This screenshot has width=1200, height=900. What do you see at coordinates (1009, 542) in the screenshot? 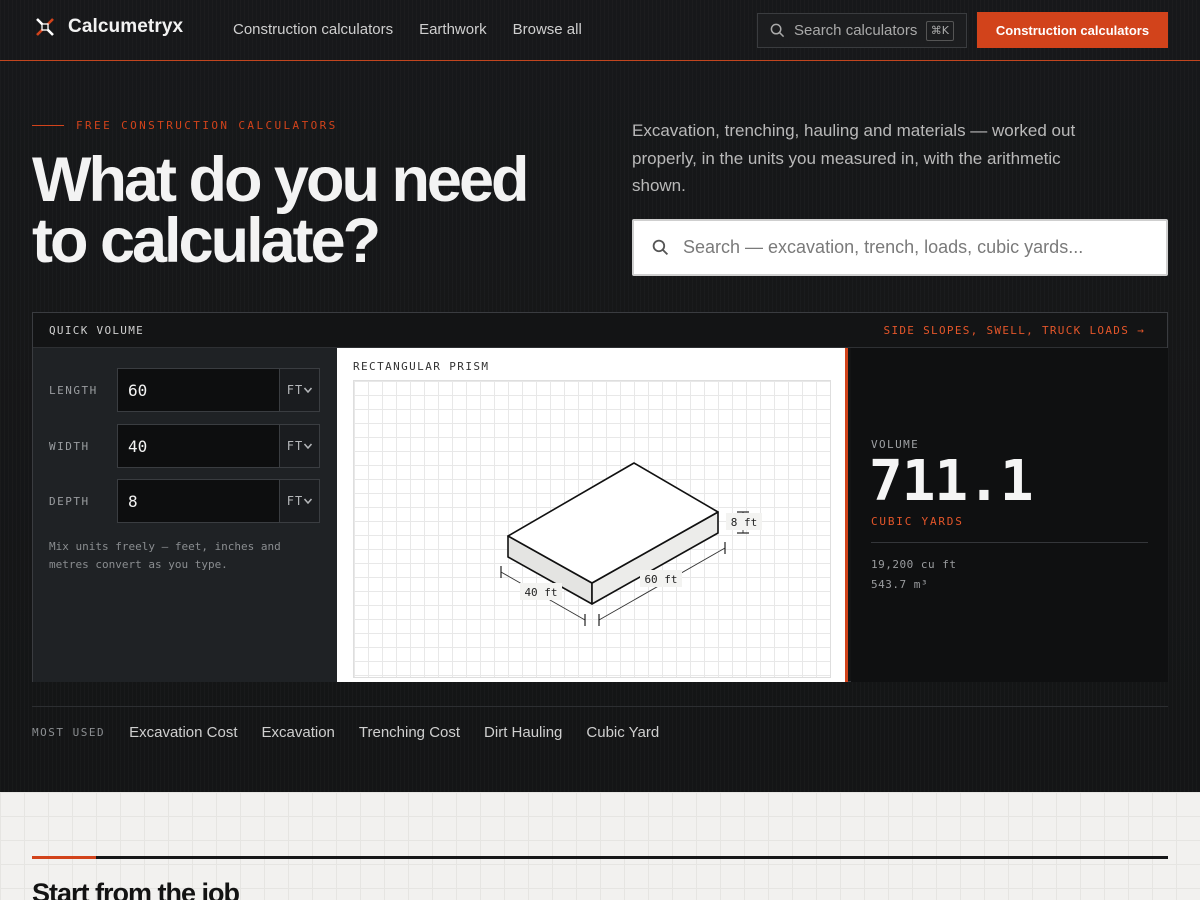
I see `result-divider` at bounding box center [1009, 542].